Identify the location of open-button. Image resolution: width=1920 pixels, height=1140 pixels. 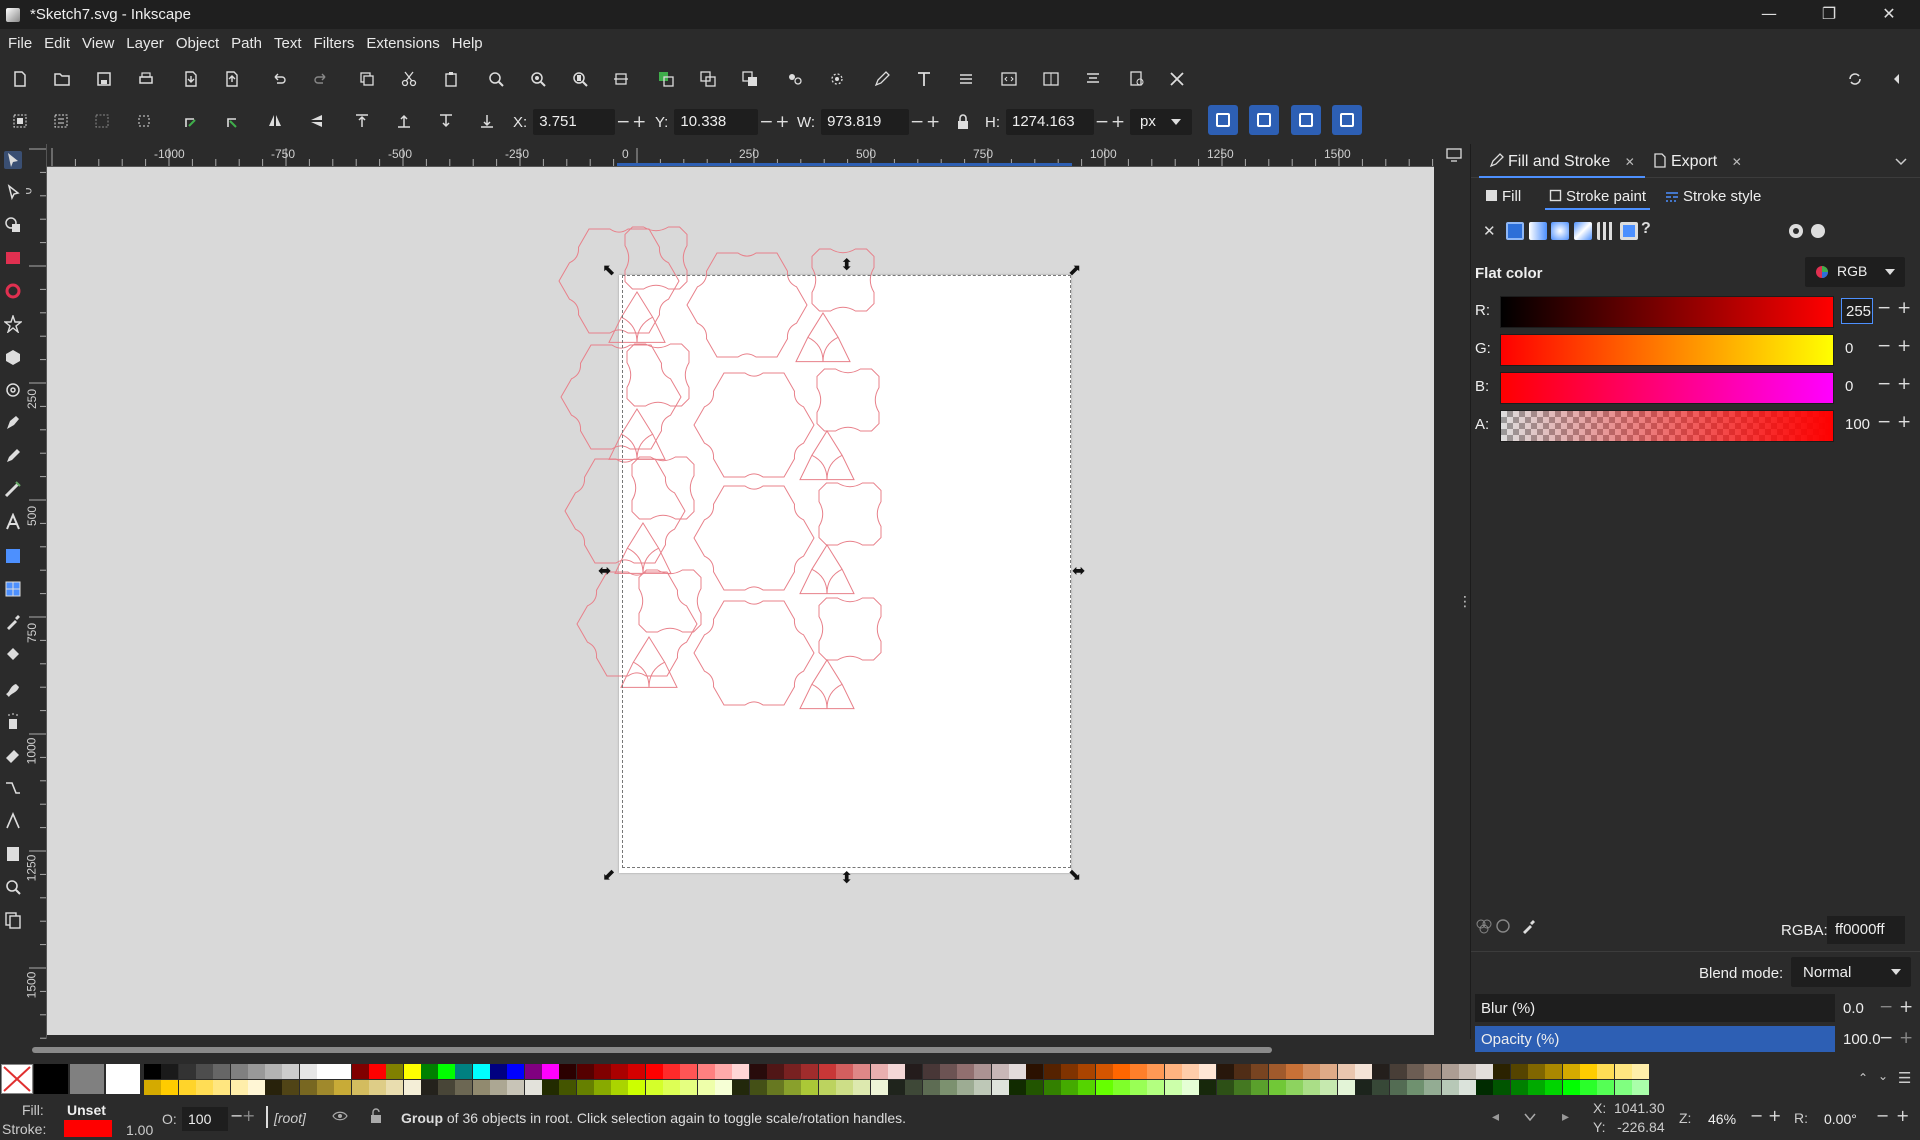
(62, 79).